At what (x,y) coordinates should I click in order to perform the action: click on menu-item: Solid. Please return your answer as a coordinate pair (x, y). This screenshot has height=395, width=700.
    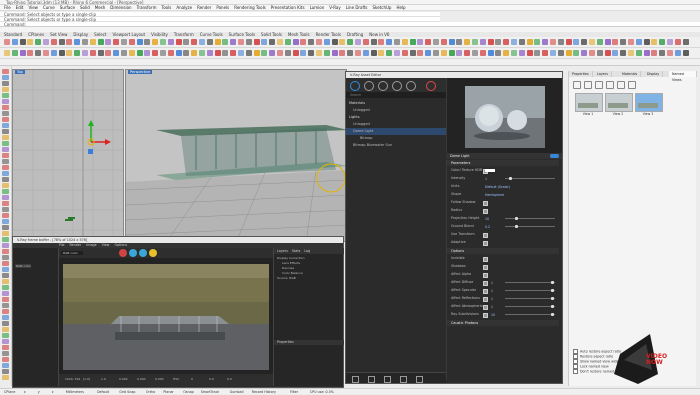
    Looking at the image, I should click on (85, 7).